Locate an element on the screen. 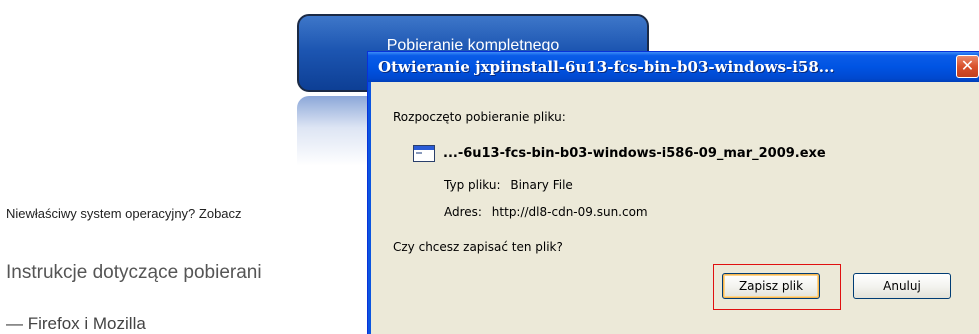 The image size is (979, 334). file-type-label: Typ pliku: is located at coordinates (472, 185).